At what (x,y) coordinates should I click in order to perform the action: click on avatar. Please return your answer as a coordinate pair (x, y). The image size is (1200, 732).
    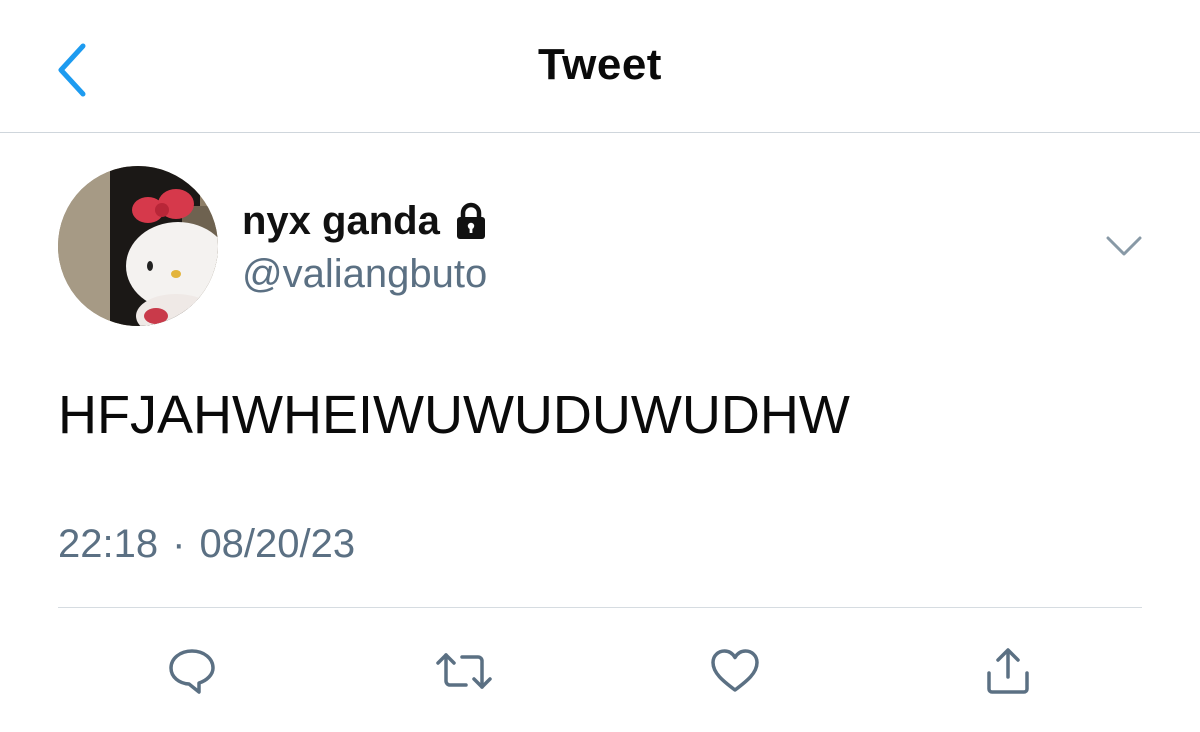
    Looking at the image, I should click on (138, 246).